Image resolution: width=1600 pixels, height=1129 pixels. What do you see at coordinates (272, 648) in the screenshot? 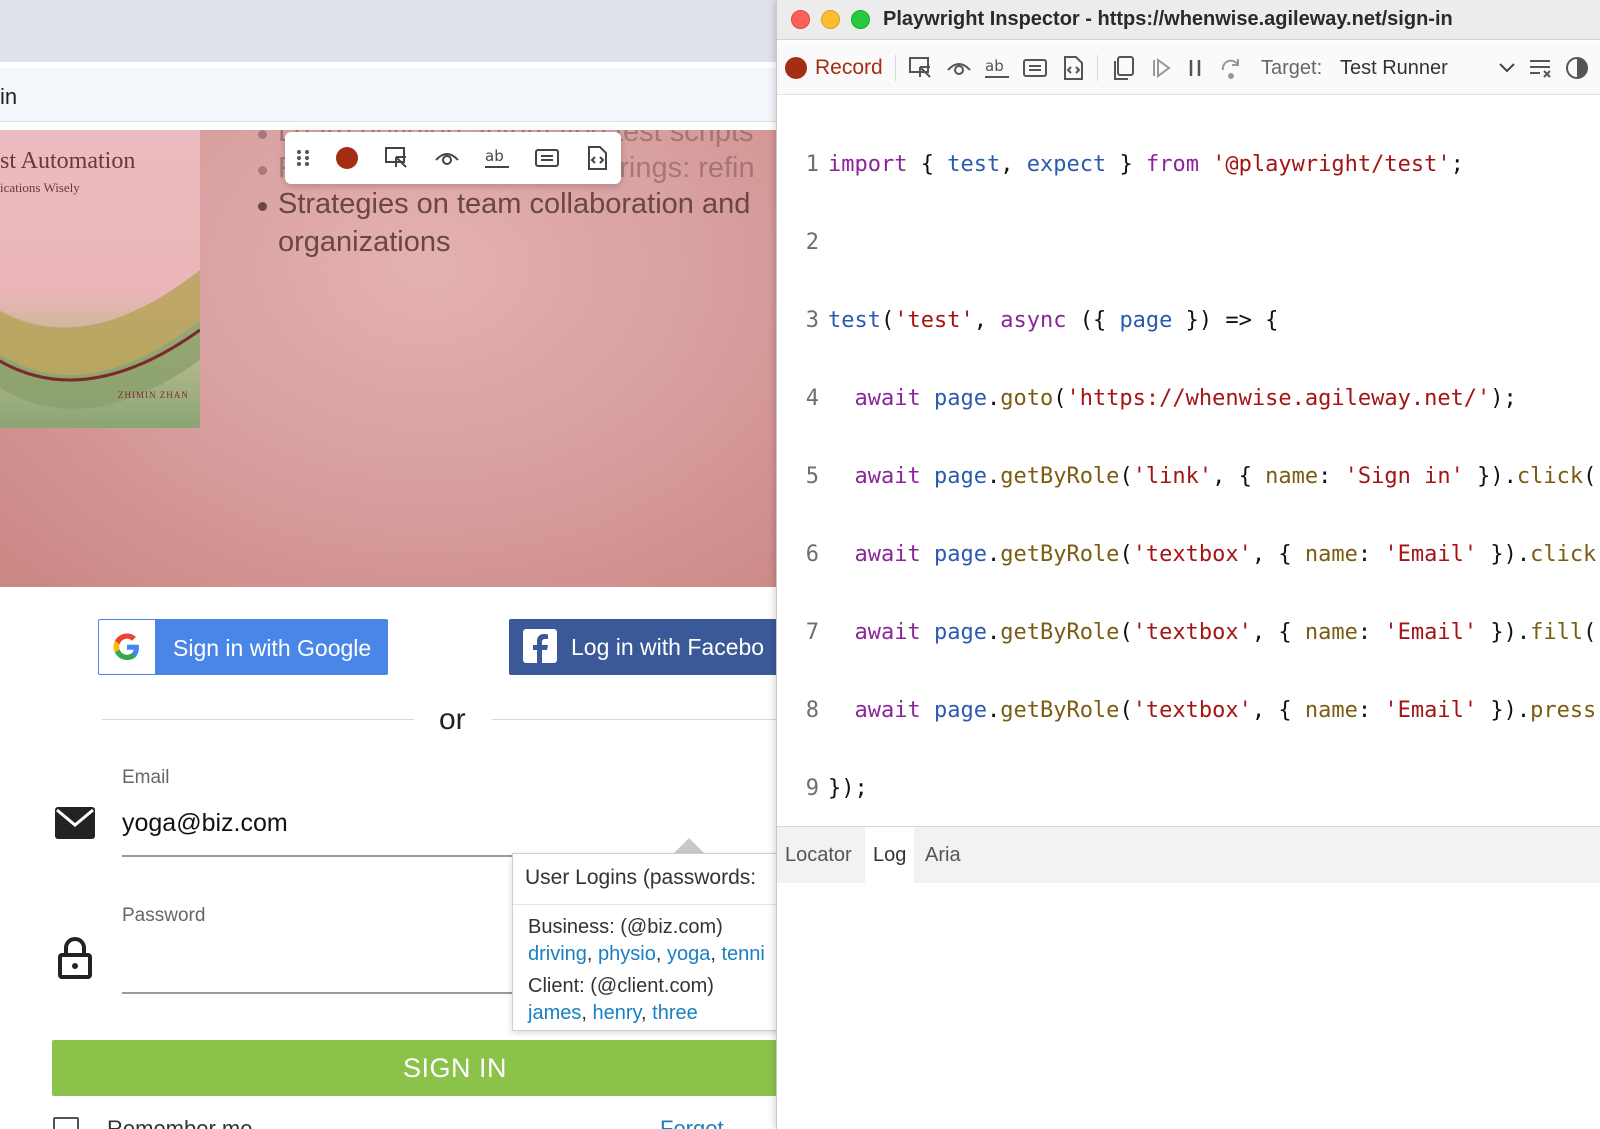
I see `google-button-label: Sign in with Google` at bounding box center [272, 648].